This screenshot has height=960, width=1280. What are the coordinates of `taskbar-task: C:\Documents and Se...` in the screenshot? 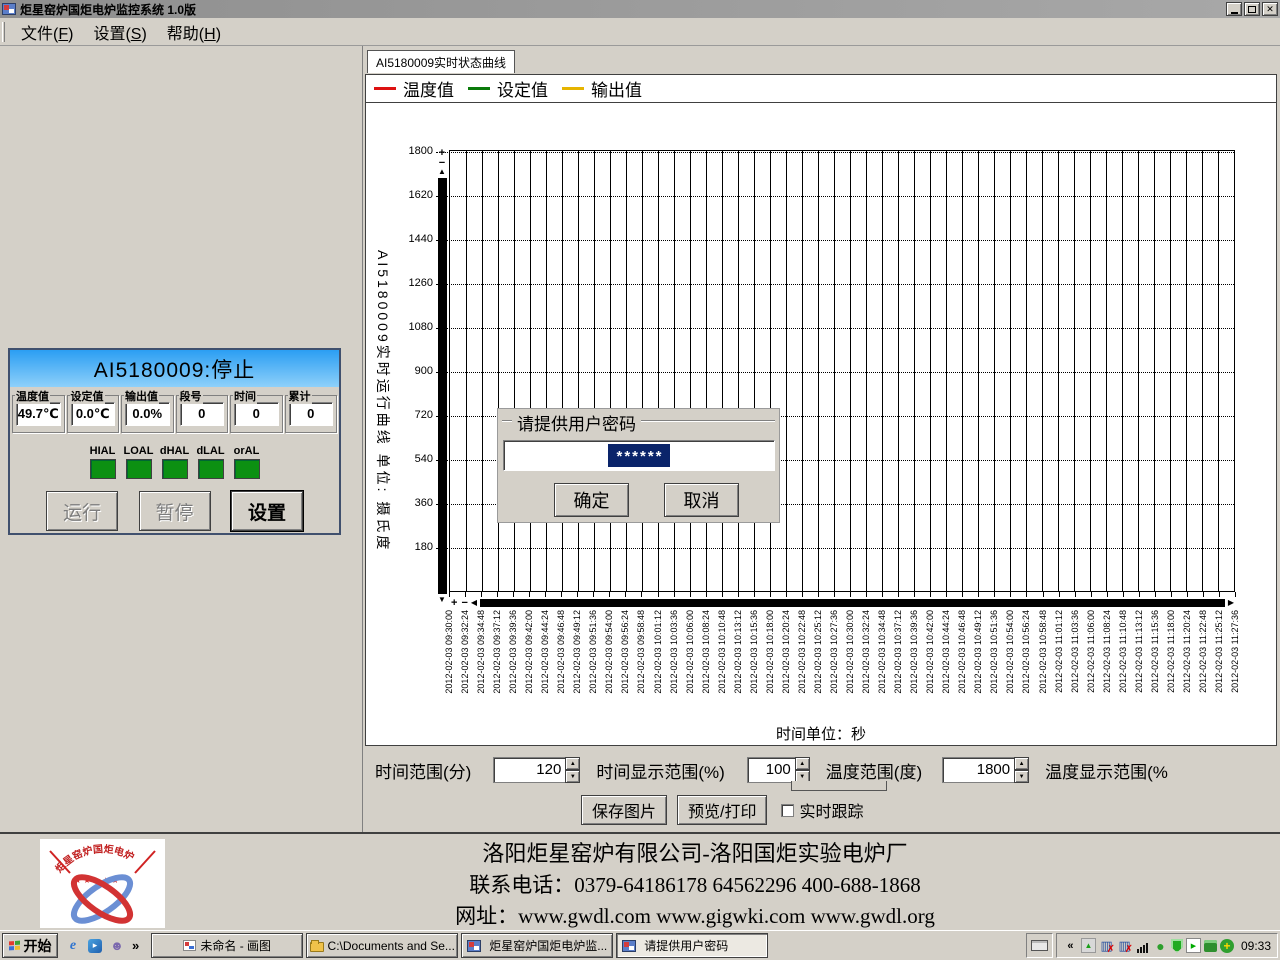 It's located at (382, 945).